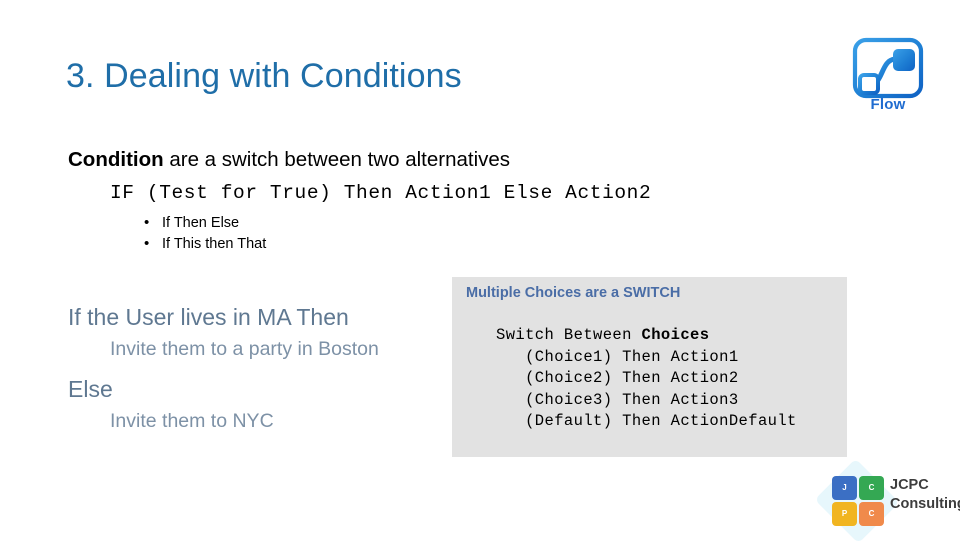 This screenshot has width=960, height=543. Describe the element at coordinates (675, 335) in the screenshot. I see `switch-code-head-keyword: Choices` at that location.